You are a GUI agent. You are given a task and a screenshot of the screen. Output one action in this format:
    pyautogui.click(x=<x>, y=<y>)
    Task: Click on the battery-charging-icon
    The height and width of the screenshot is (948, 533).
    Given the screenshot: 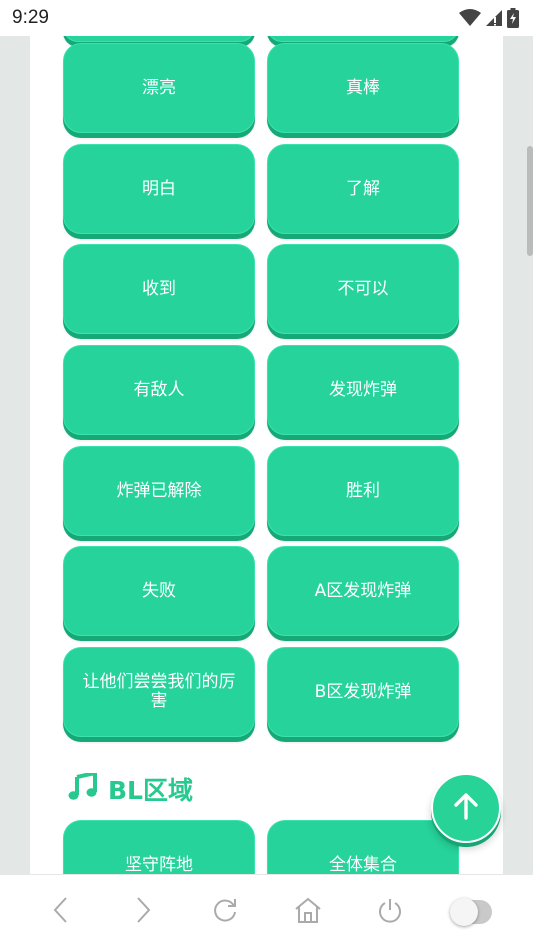 What is the action you would take?
    pyautogui.click(x=513, y=18)
    